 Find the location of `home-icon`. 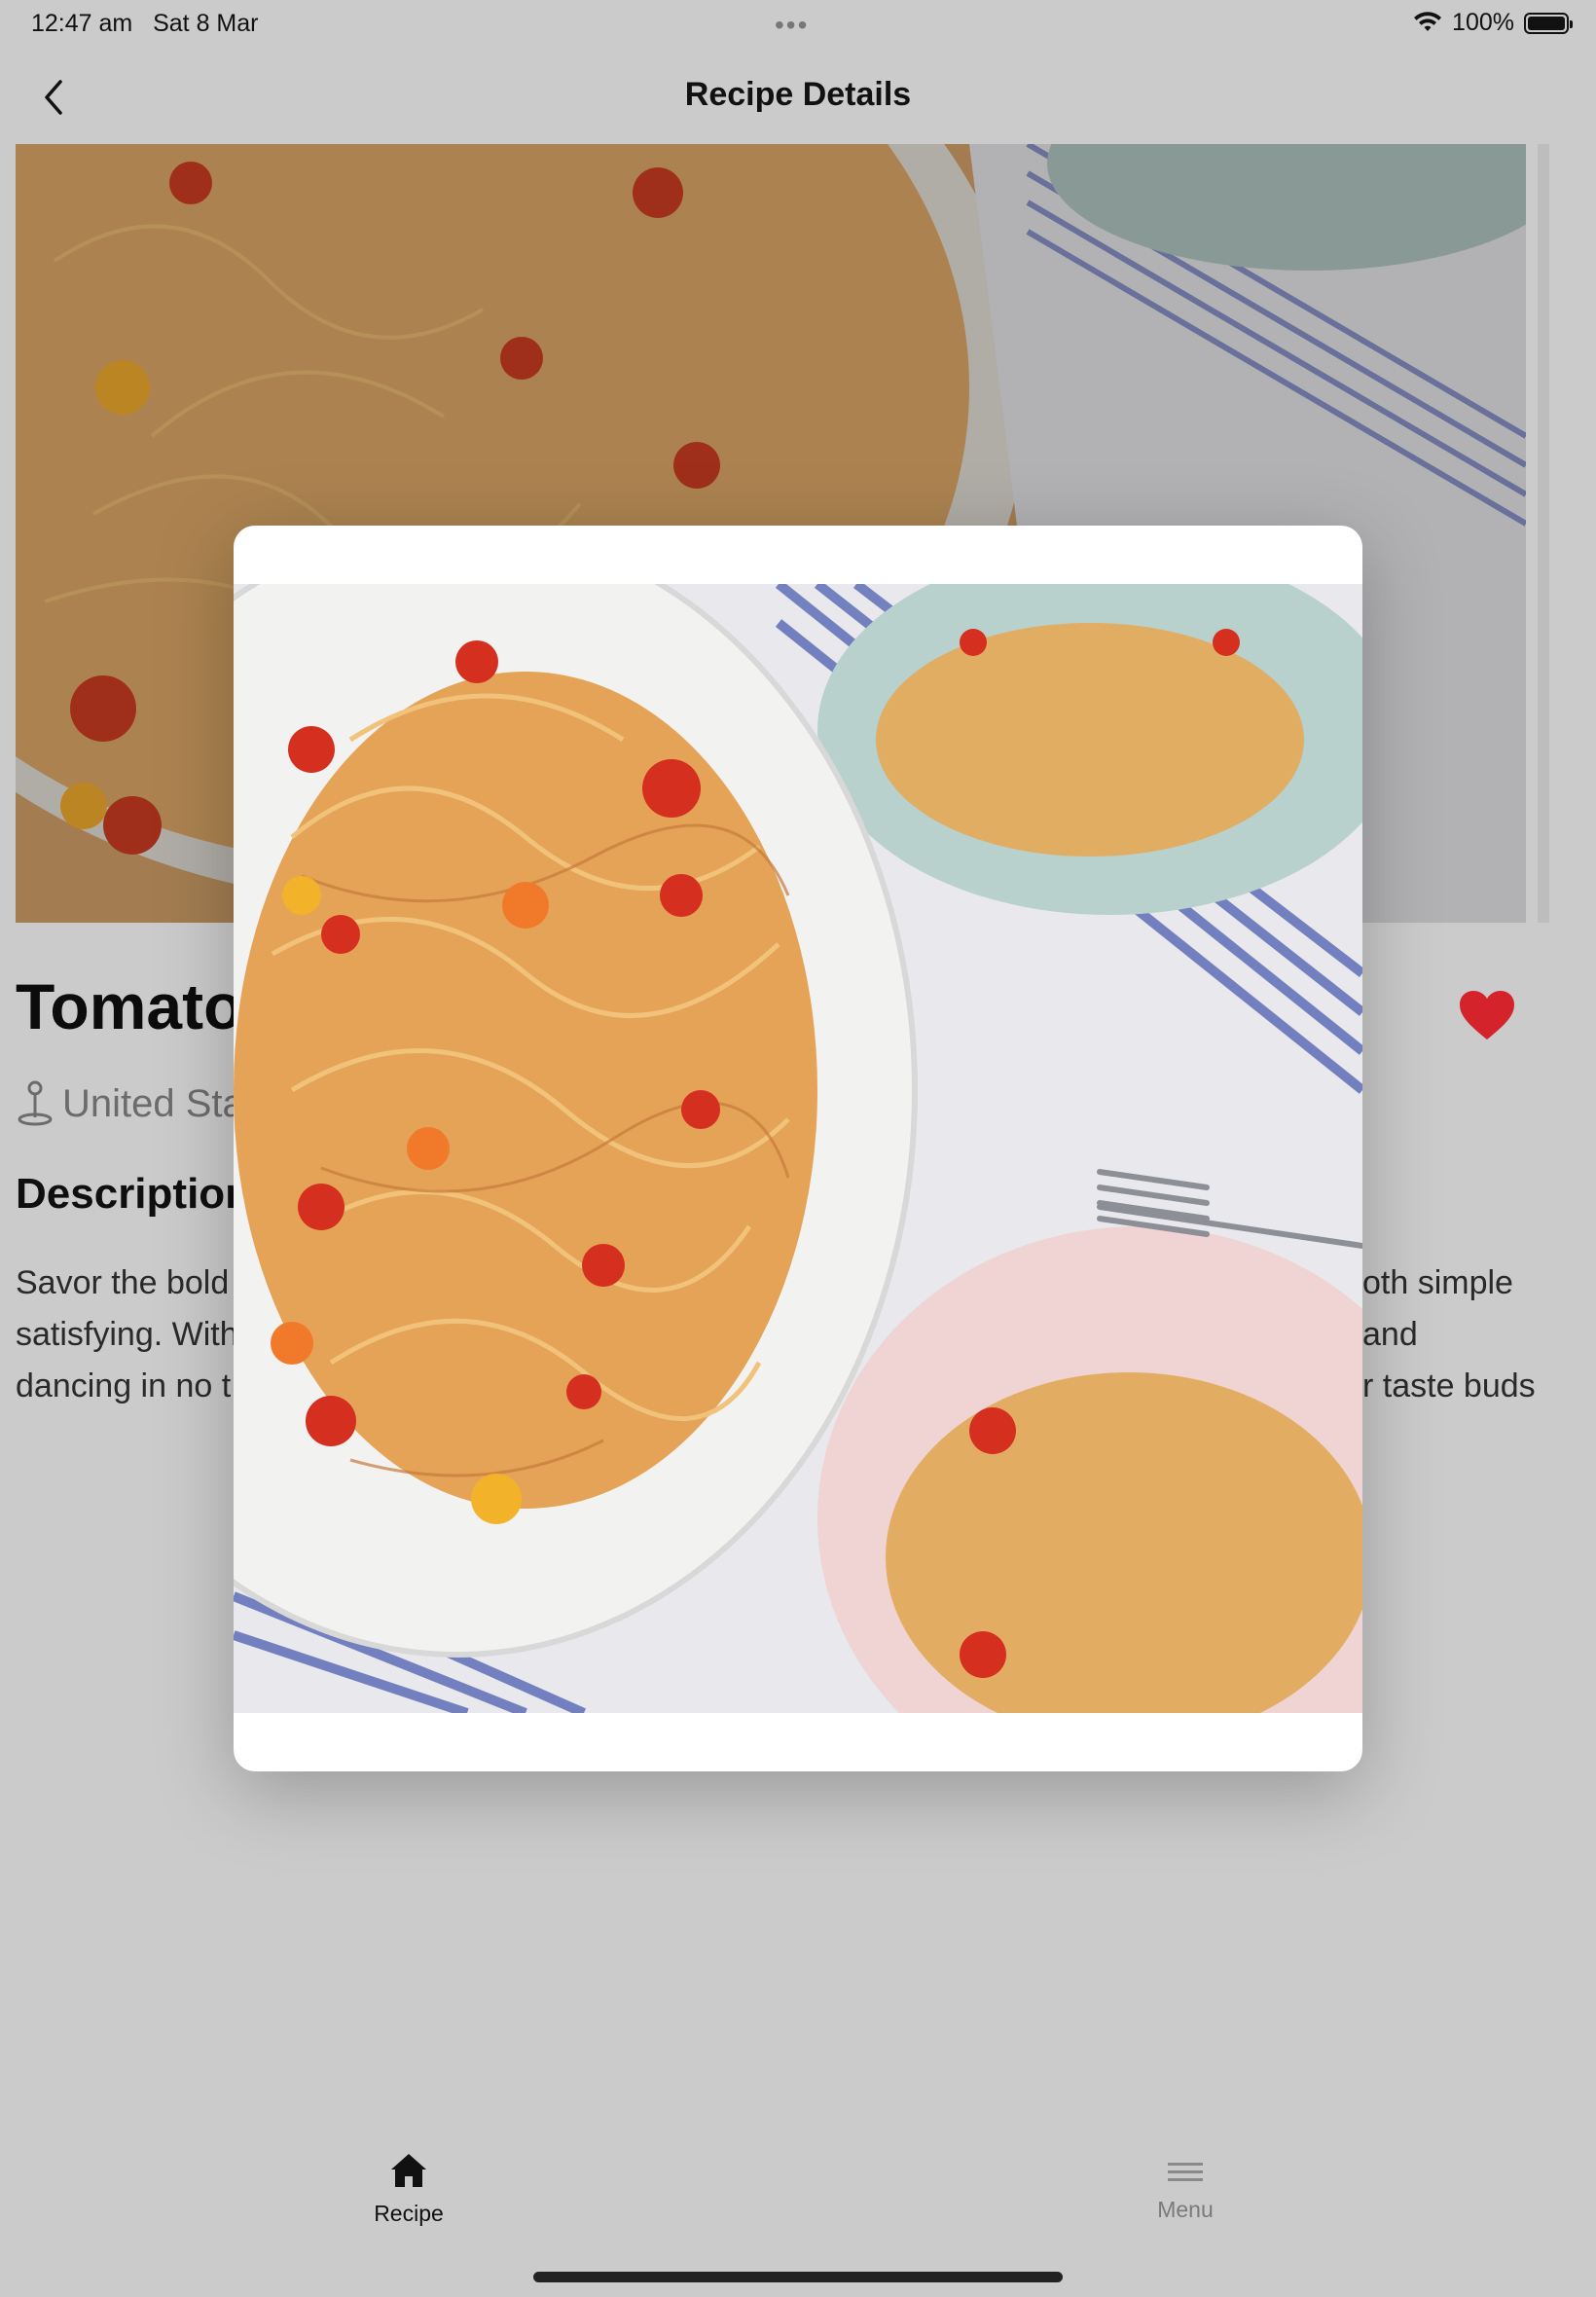

home-icon is located at coordinates (408, 2170).